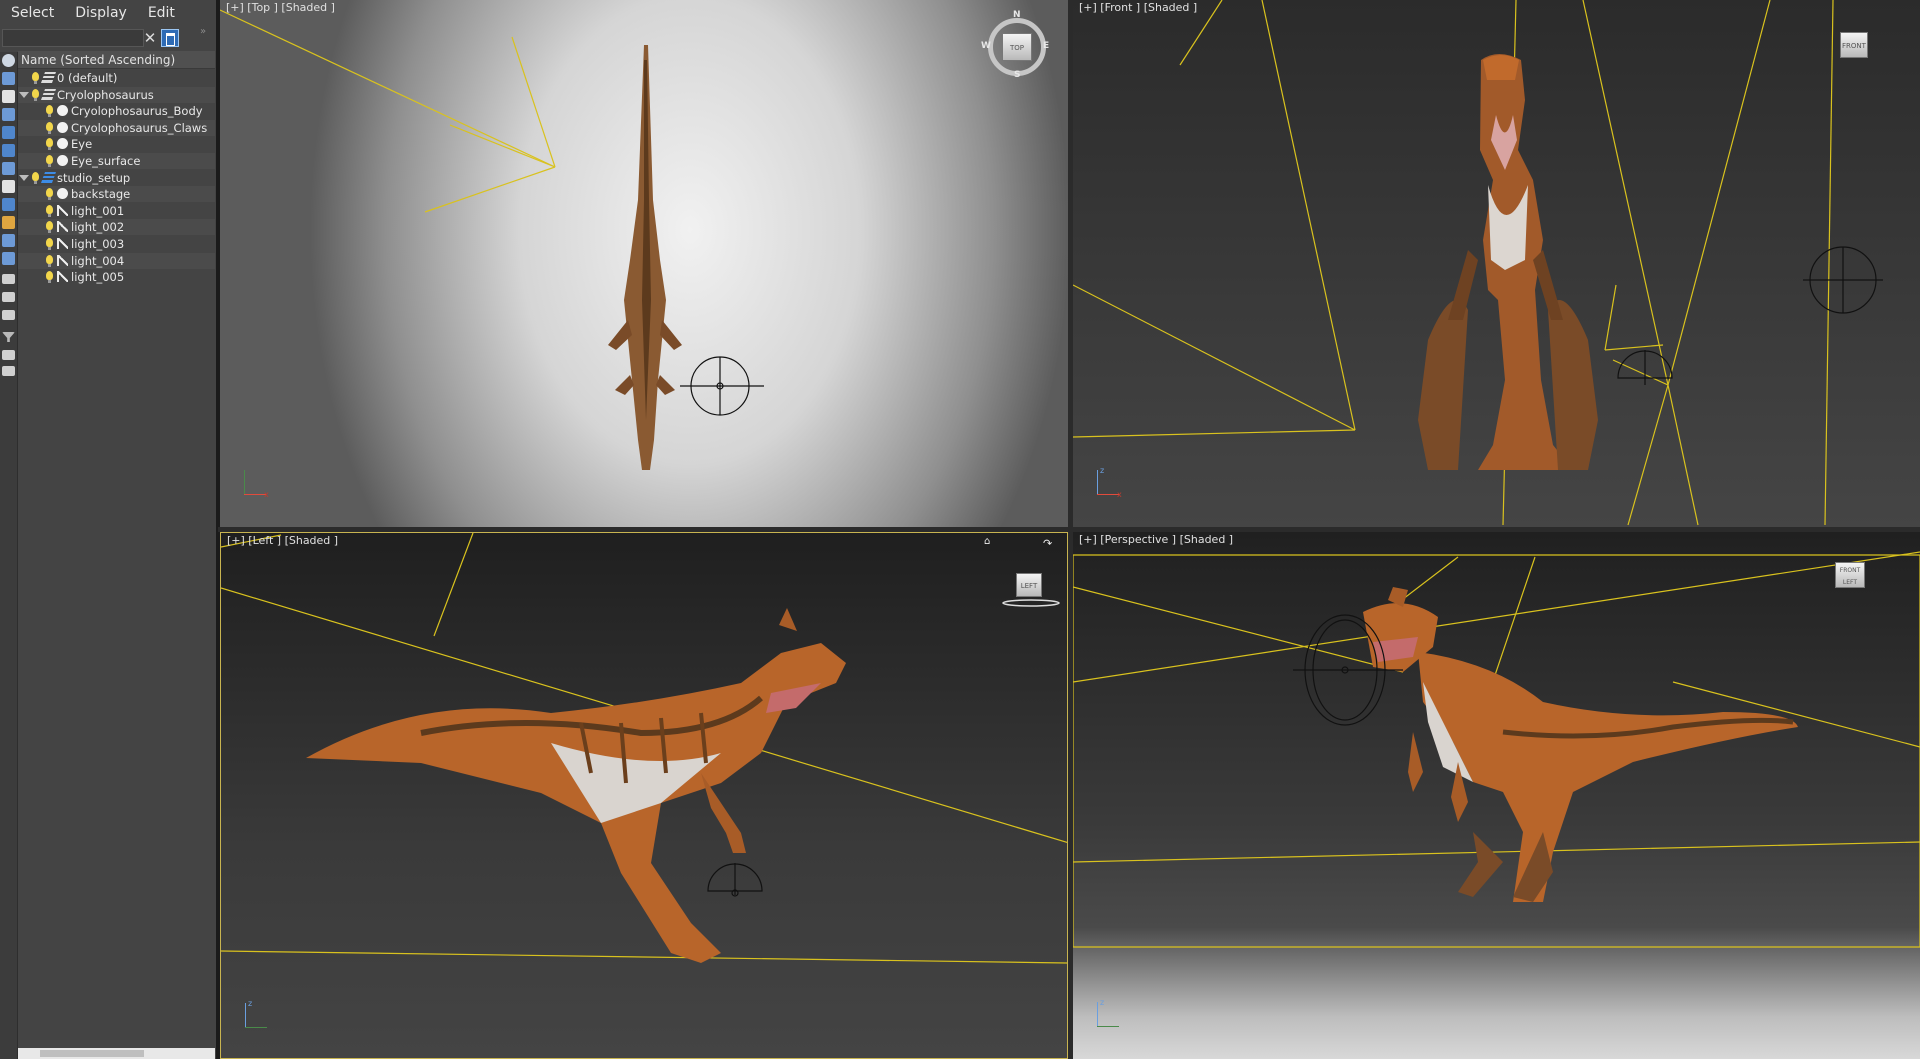 The height and width of the screenshot is (1059, 1920). I want to click on tree-item-label: light_005, so click(98, 277).